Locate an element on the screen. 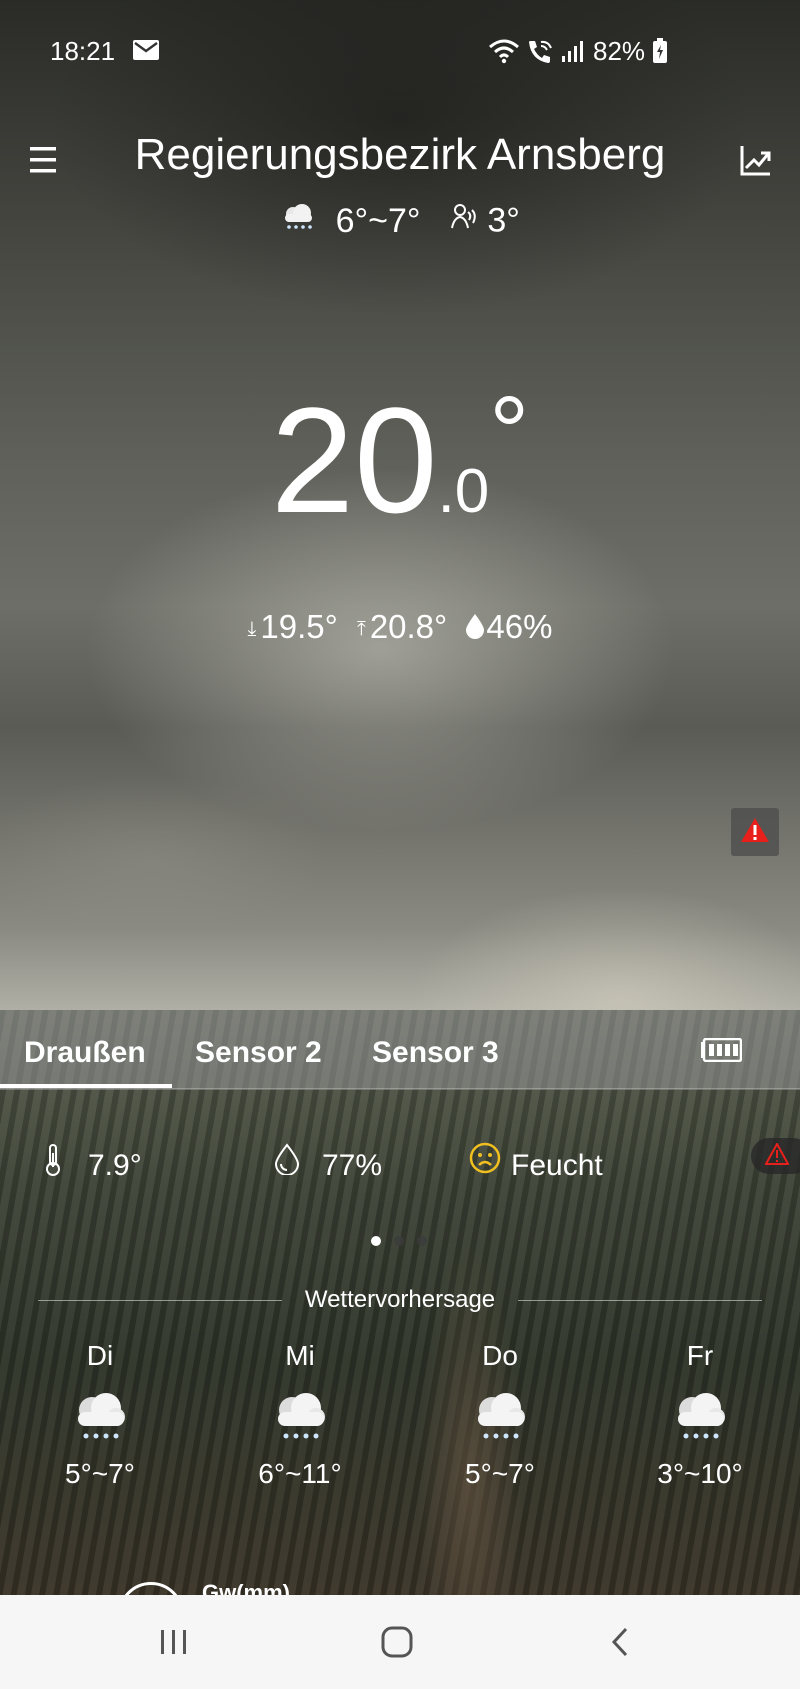  forecast-day-name: Di is located at coordinates (100, 1355).